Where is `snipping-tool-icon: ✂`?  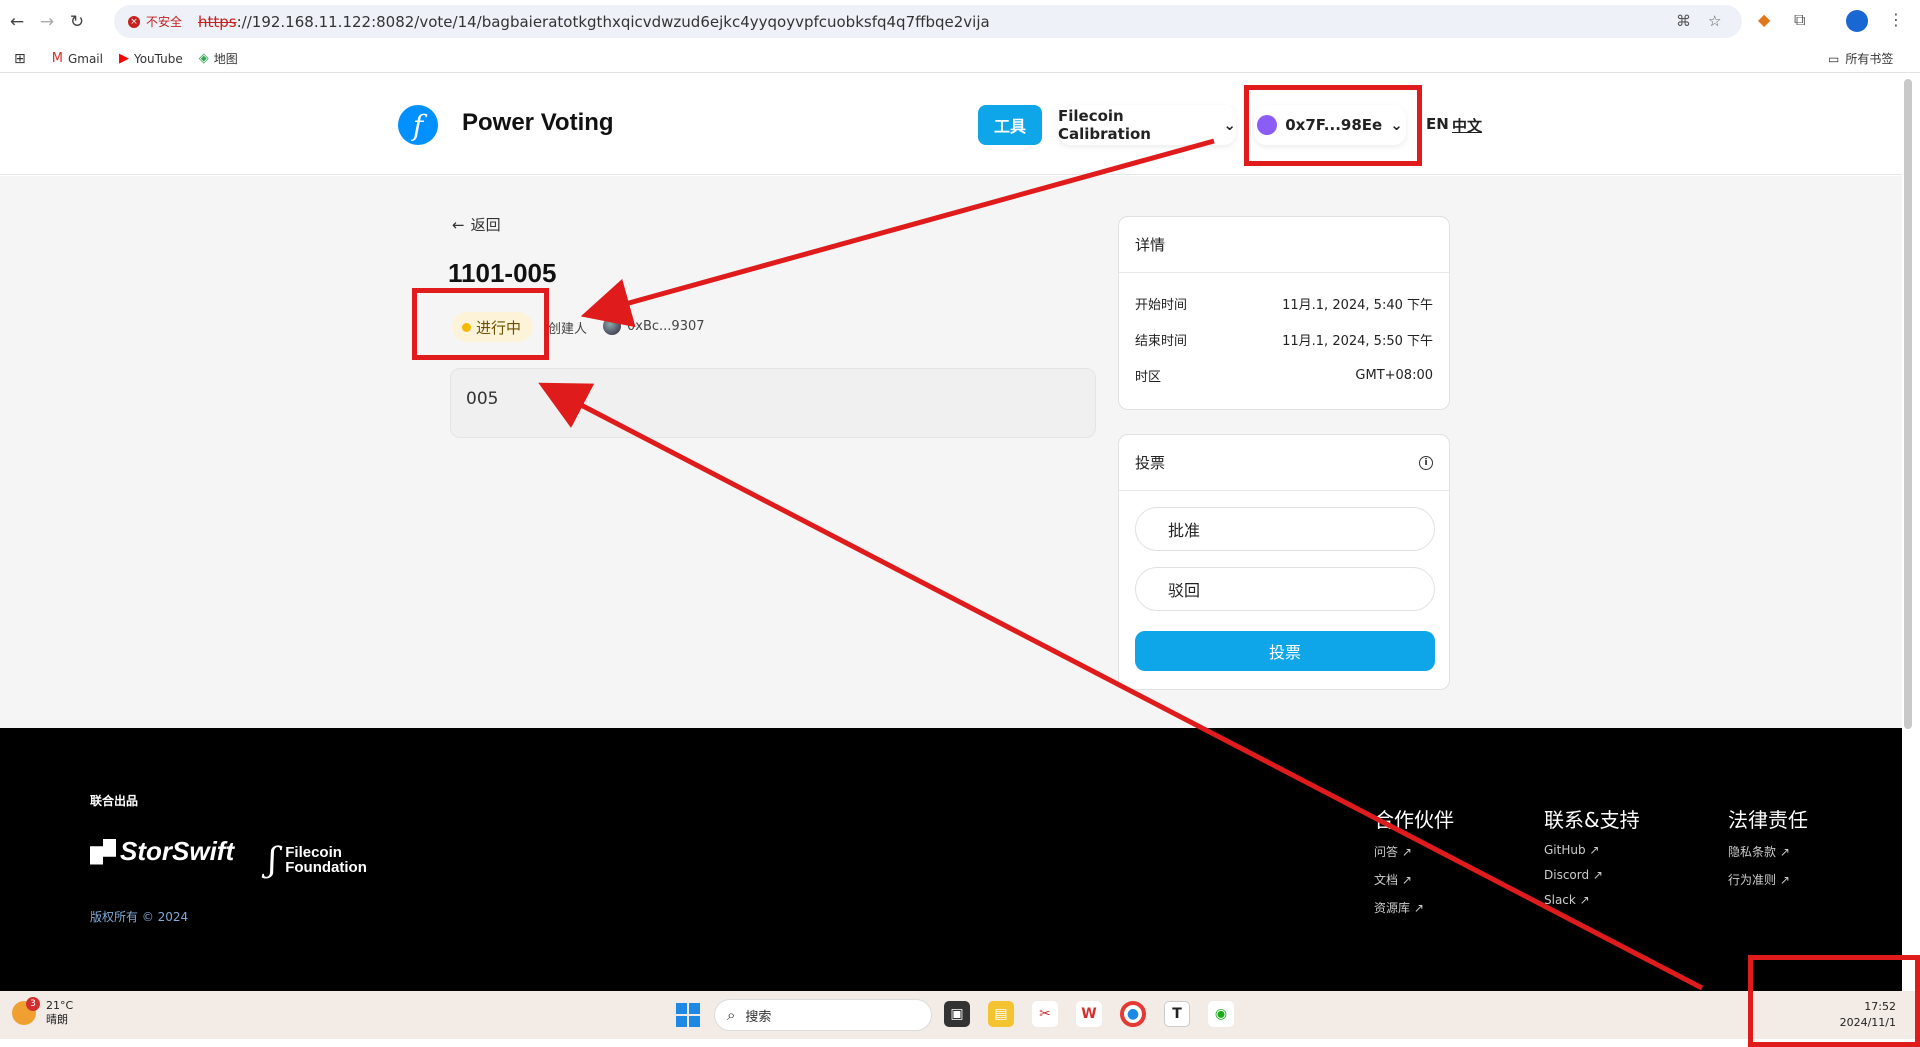 snipping-tool-icon: ✂ is located at coordinates (1045, 1014).